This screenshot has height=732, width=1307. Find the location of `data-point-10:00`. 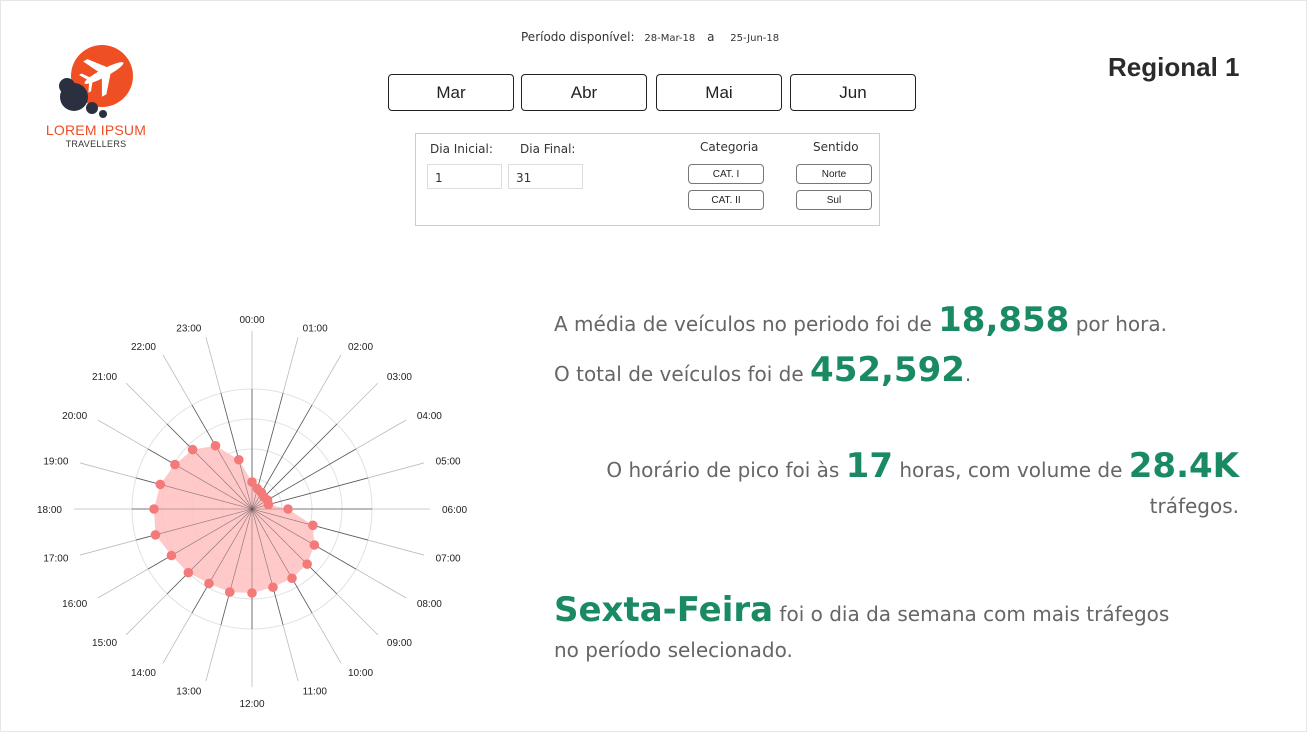

data-point-10:00 is located at coordinates (292, 578).